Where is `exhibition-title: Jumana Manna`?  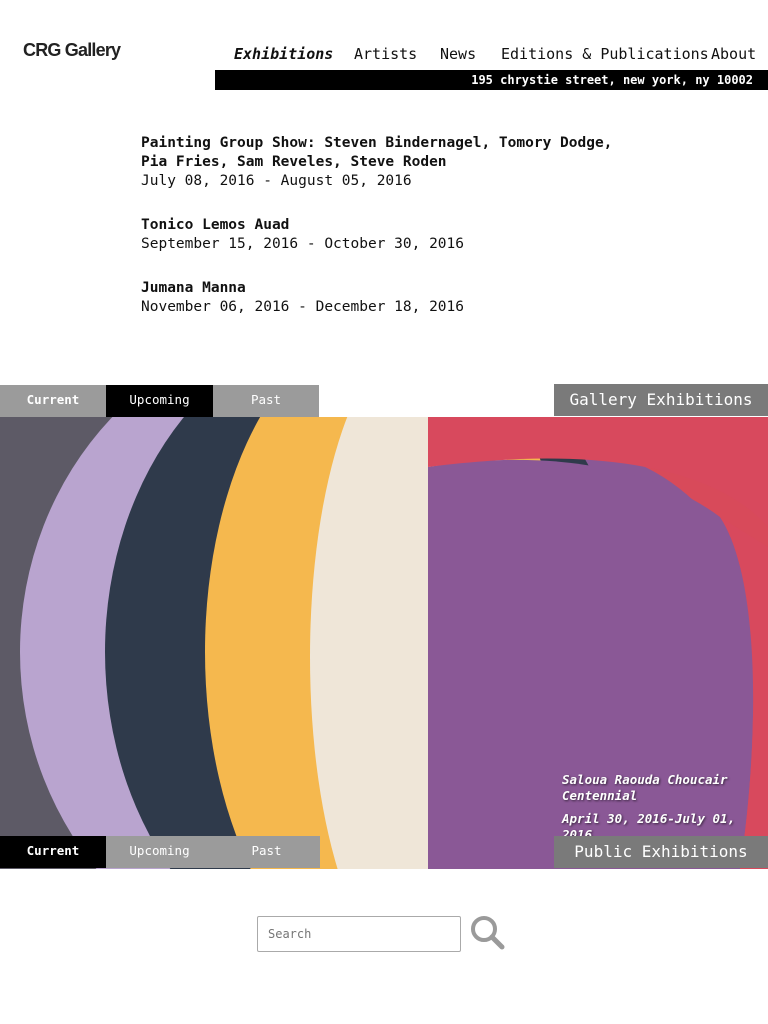
exhibition-title: Jumana Manna is located at coordinates (391, 288).